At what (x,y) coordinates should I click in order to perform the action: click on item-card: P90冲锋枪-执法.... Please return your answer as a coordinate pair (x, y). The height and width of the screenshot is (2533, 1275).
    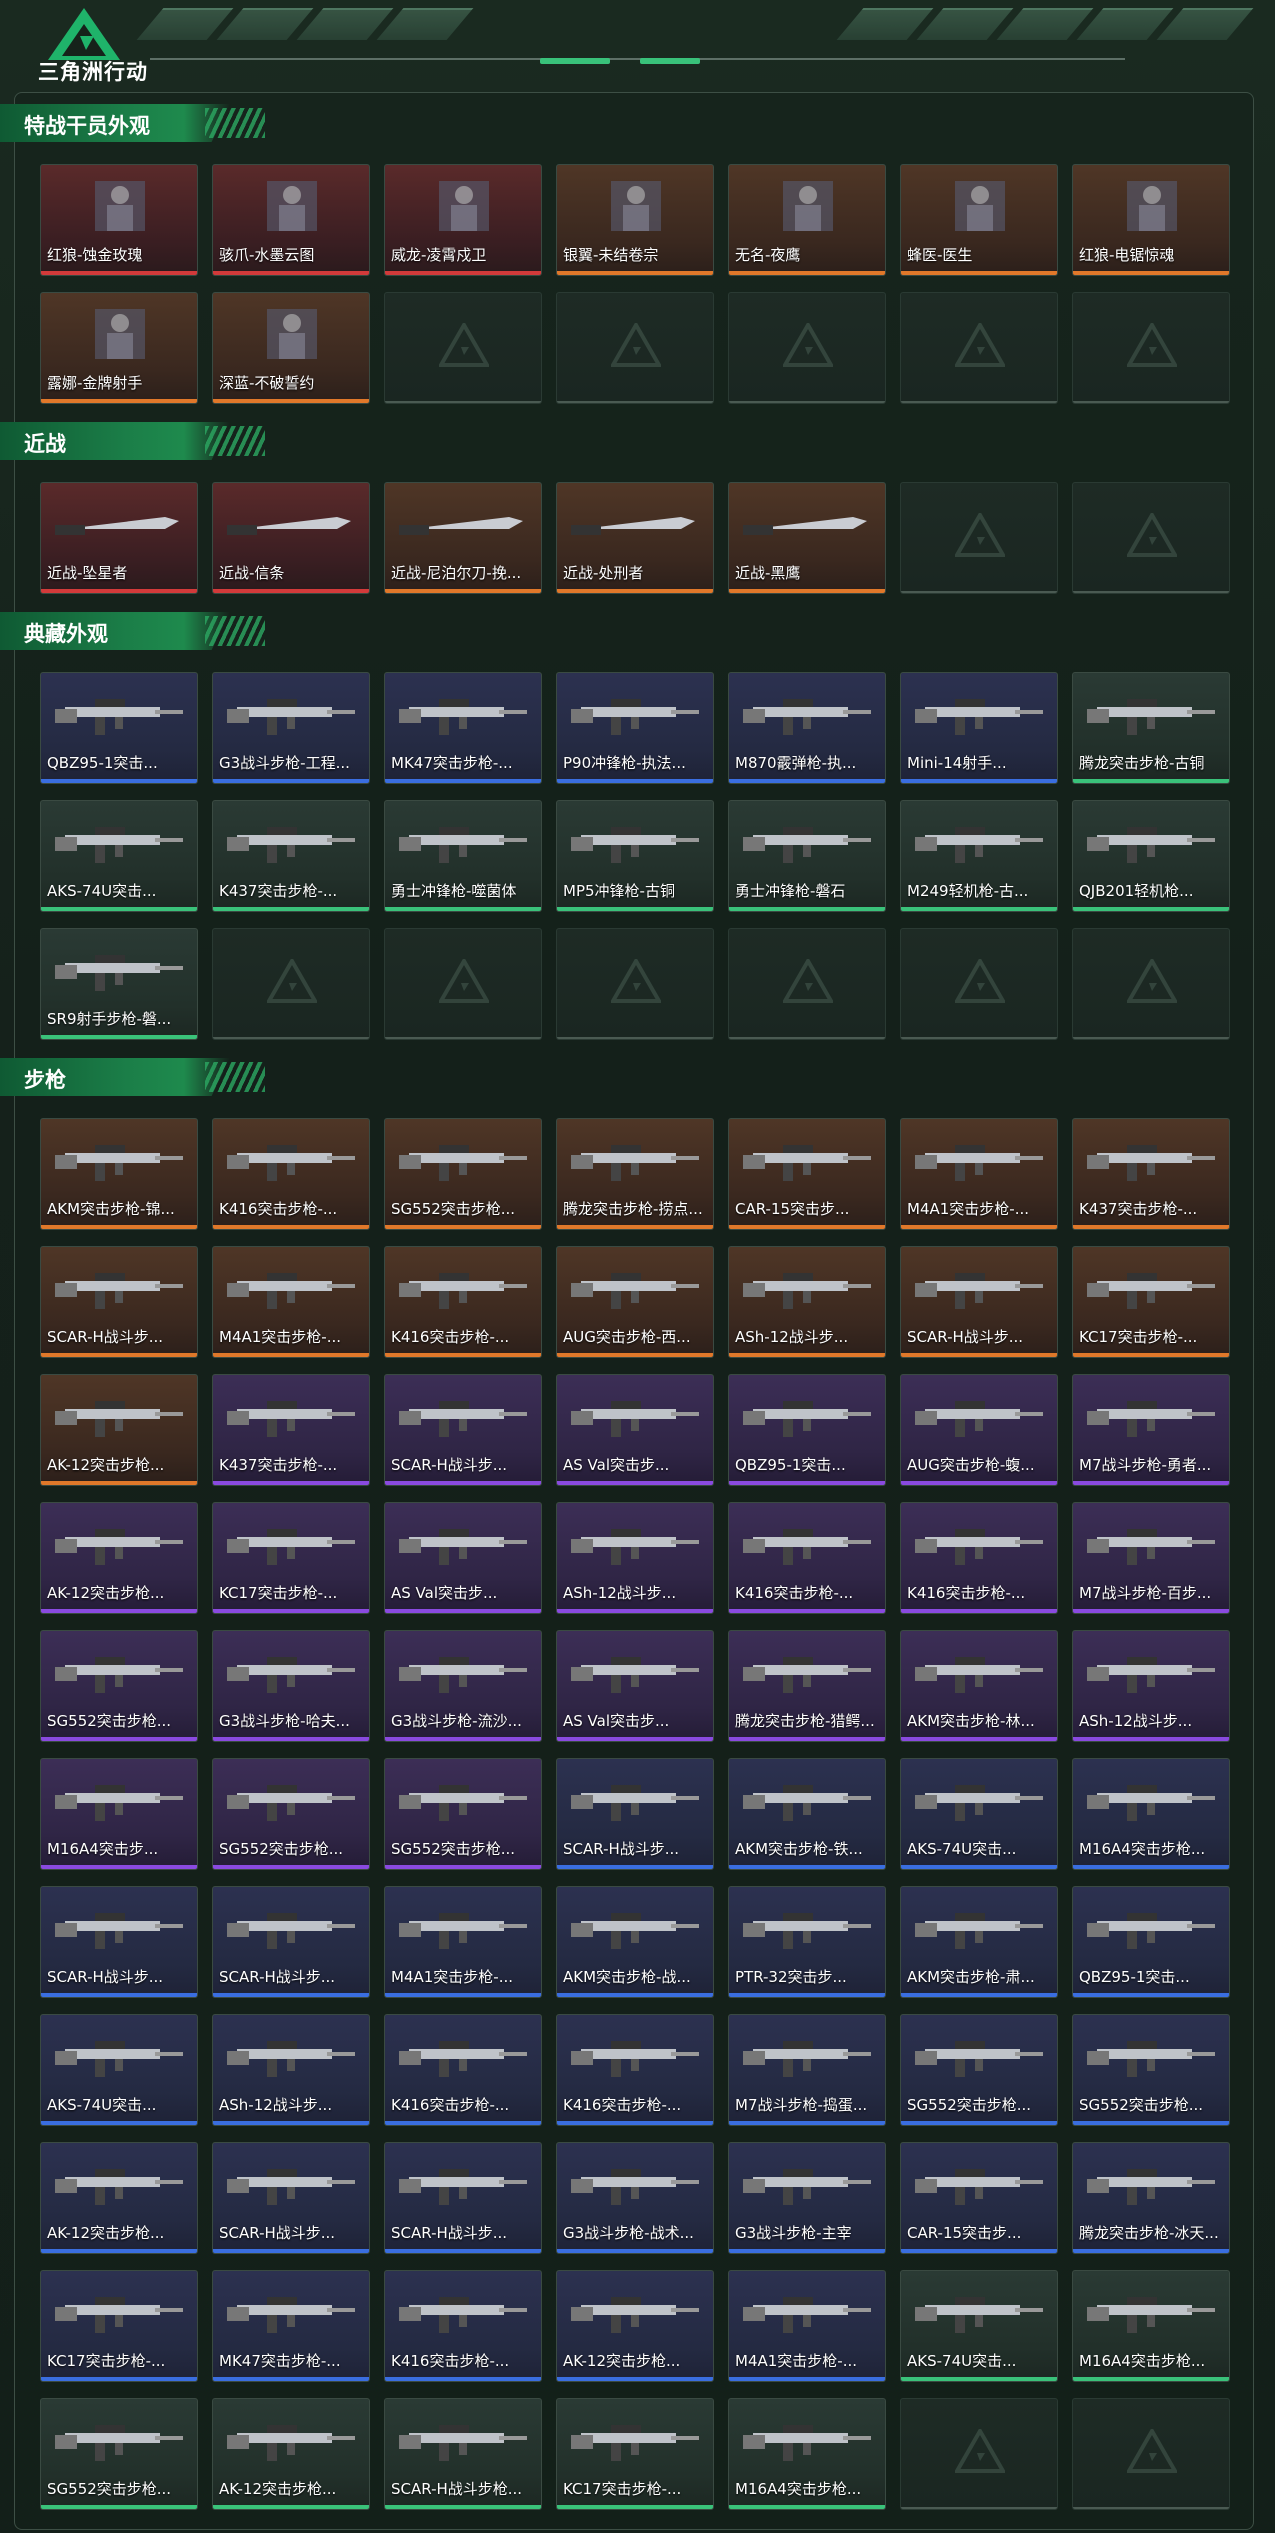
    Looking at the image, I should click on (635, 728).